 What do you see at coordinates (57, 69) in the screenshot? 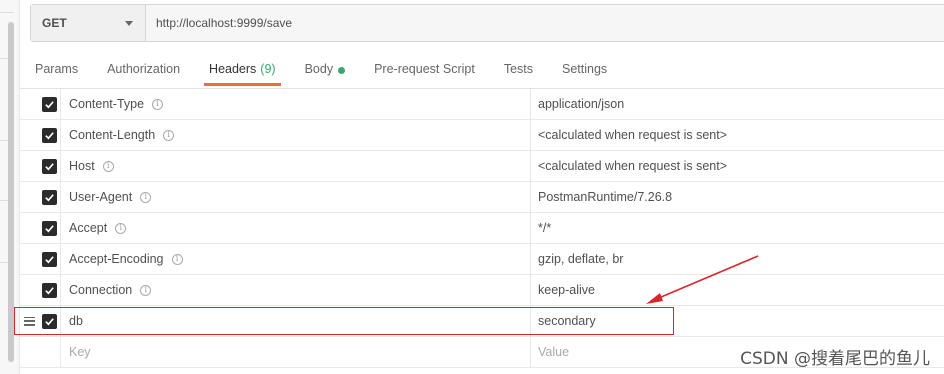
I see `tab-label: Params` at bounding box center [57, 69].